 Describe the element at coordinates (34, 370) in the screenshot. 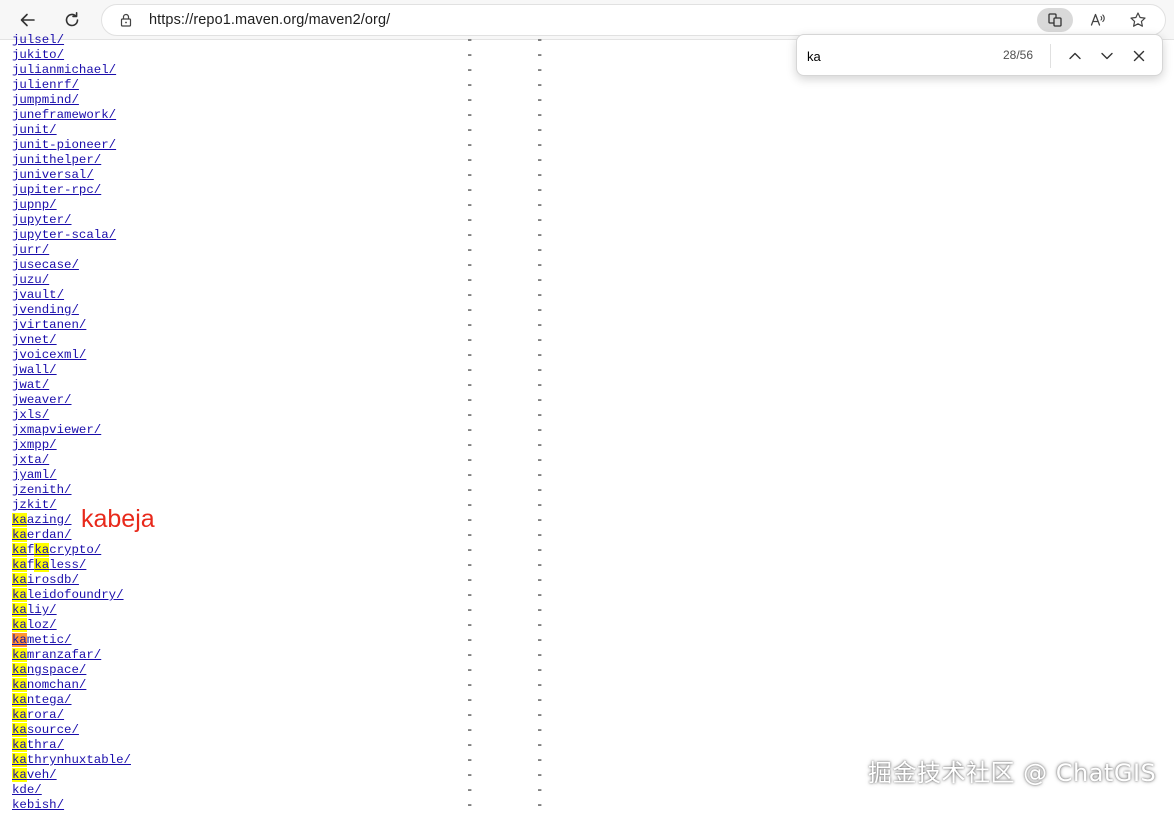

I see `directory-link: jwall/` at that location.